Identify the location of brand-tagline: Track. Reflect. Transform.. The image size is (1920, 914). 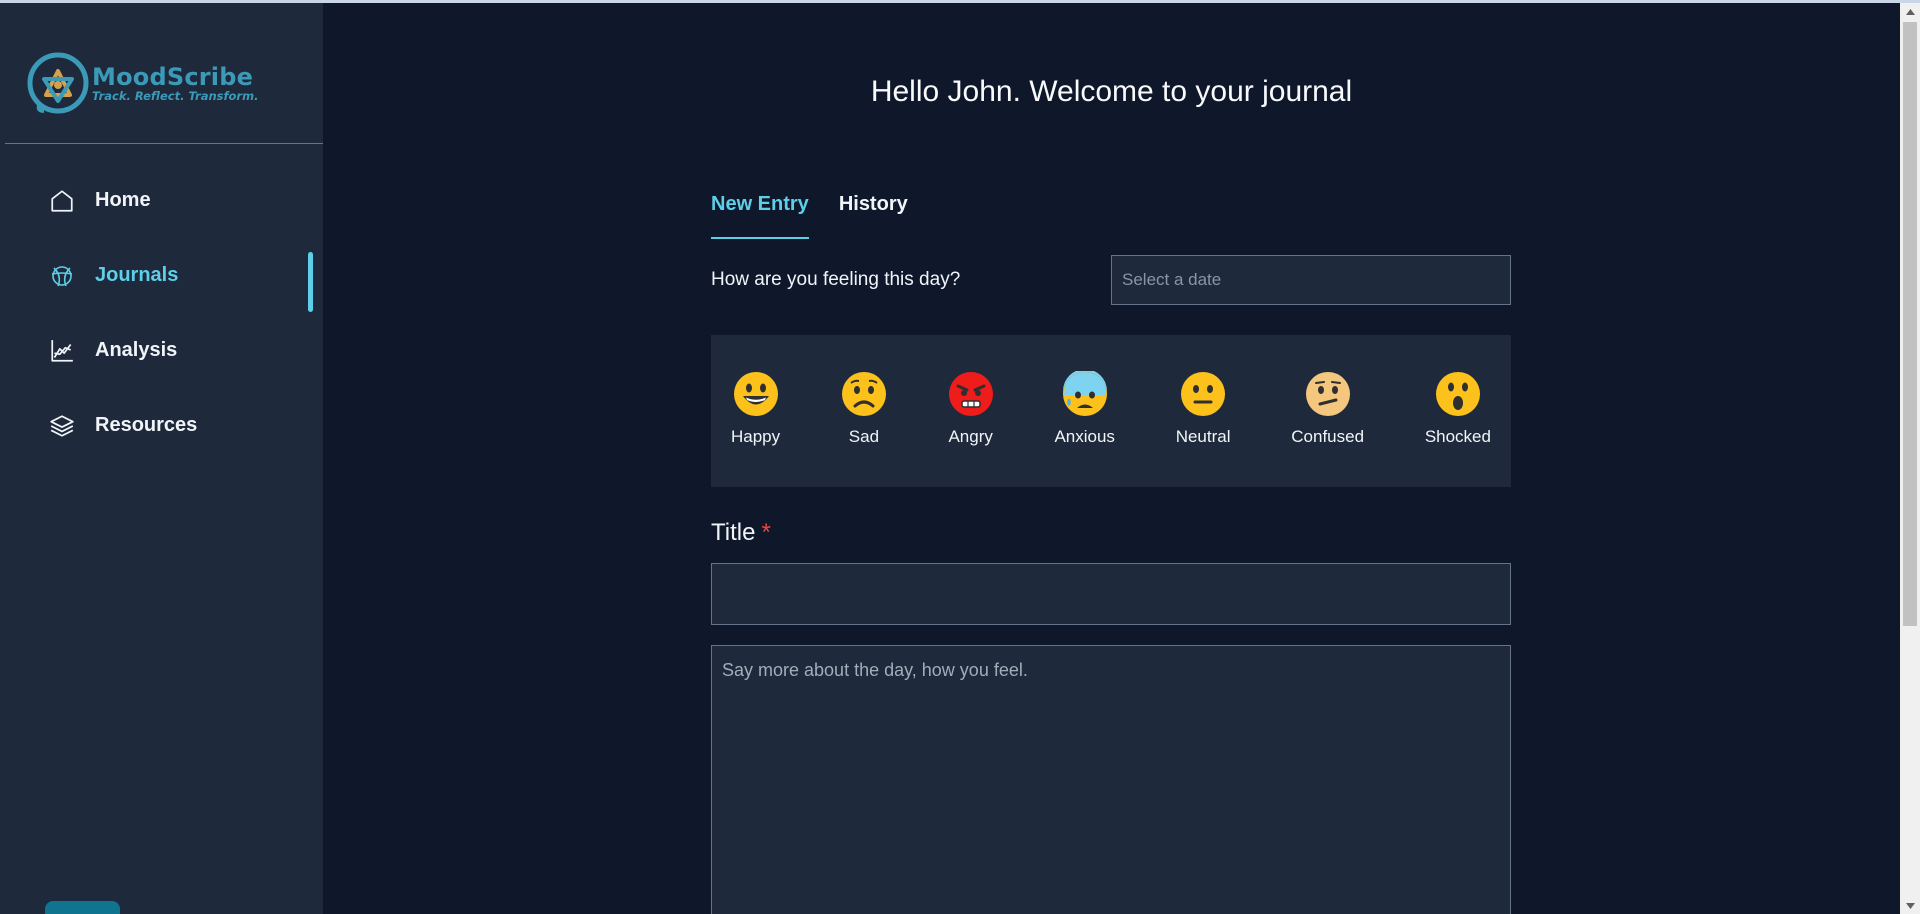
(175, 96).